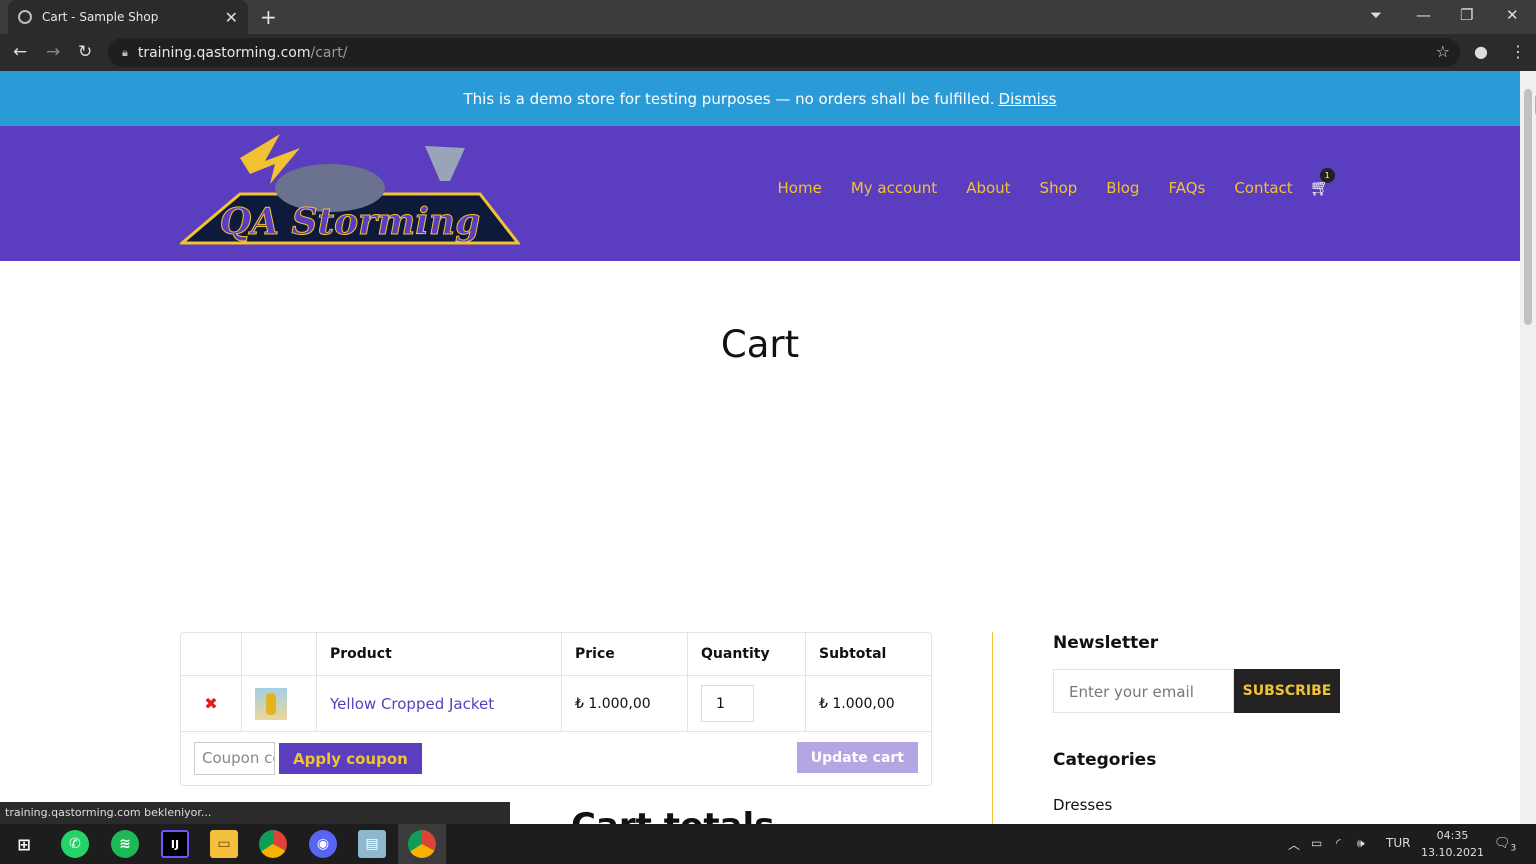 This screenshot has height=864, width=1536. I want to click on address-bar: 🔒︎ training.qastorming.com/cart/ ☆, so click(784, 52).